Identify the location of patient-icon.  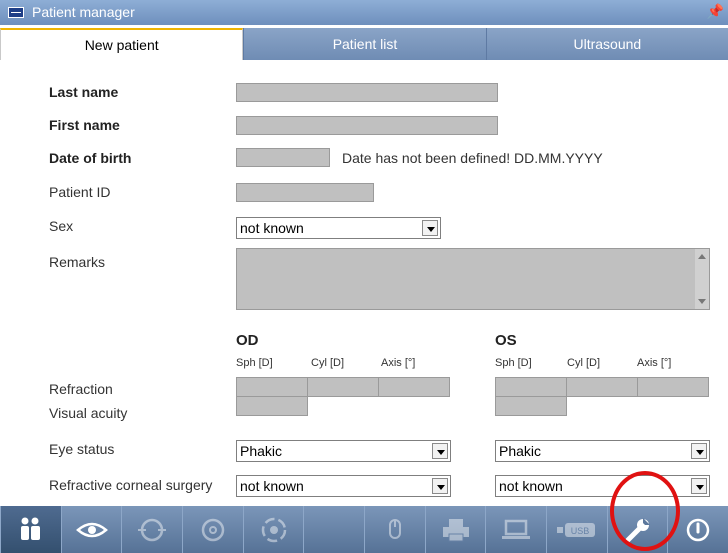
(30, 528).